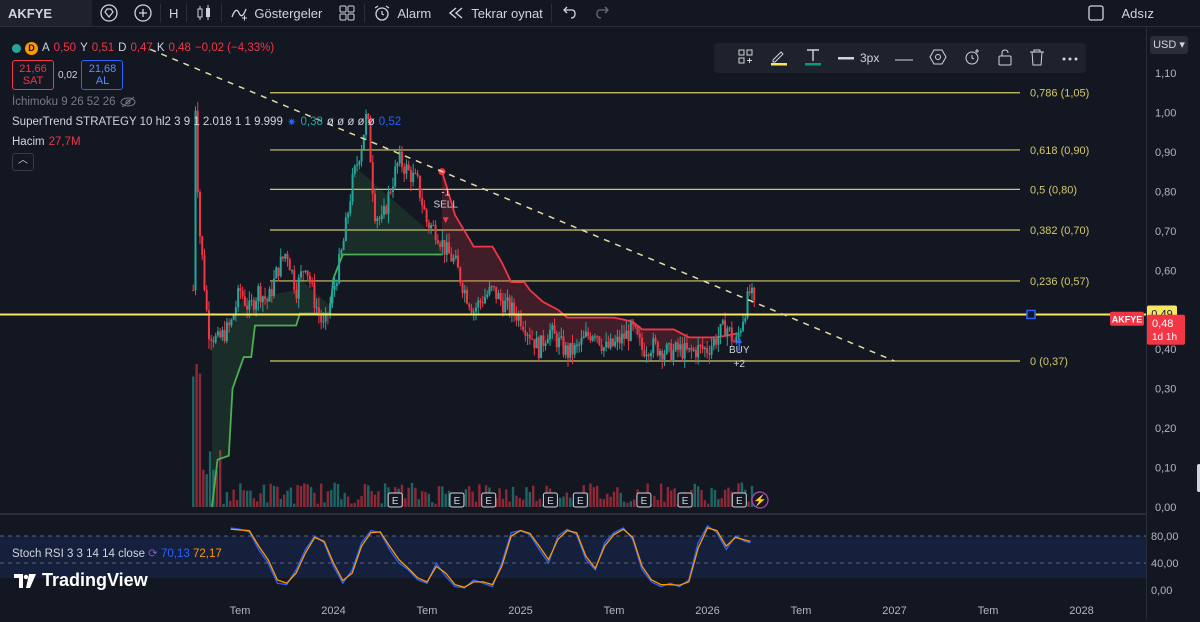 Image resolution: width=1200 pixels, height=622 pixels. Describe the element at coordinates (938, 58) in the screenshot. I see `settings-hexagon-icon` at that location.